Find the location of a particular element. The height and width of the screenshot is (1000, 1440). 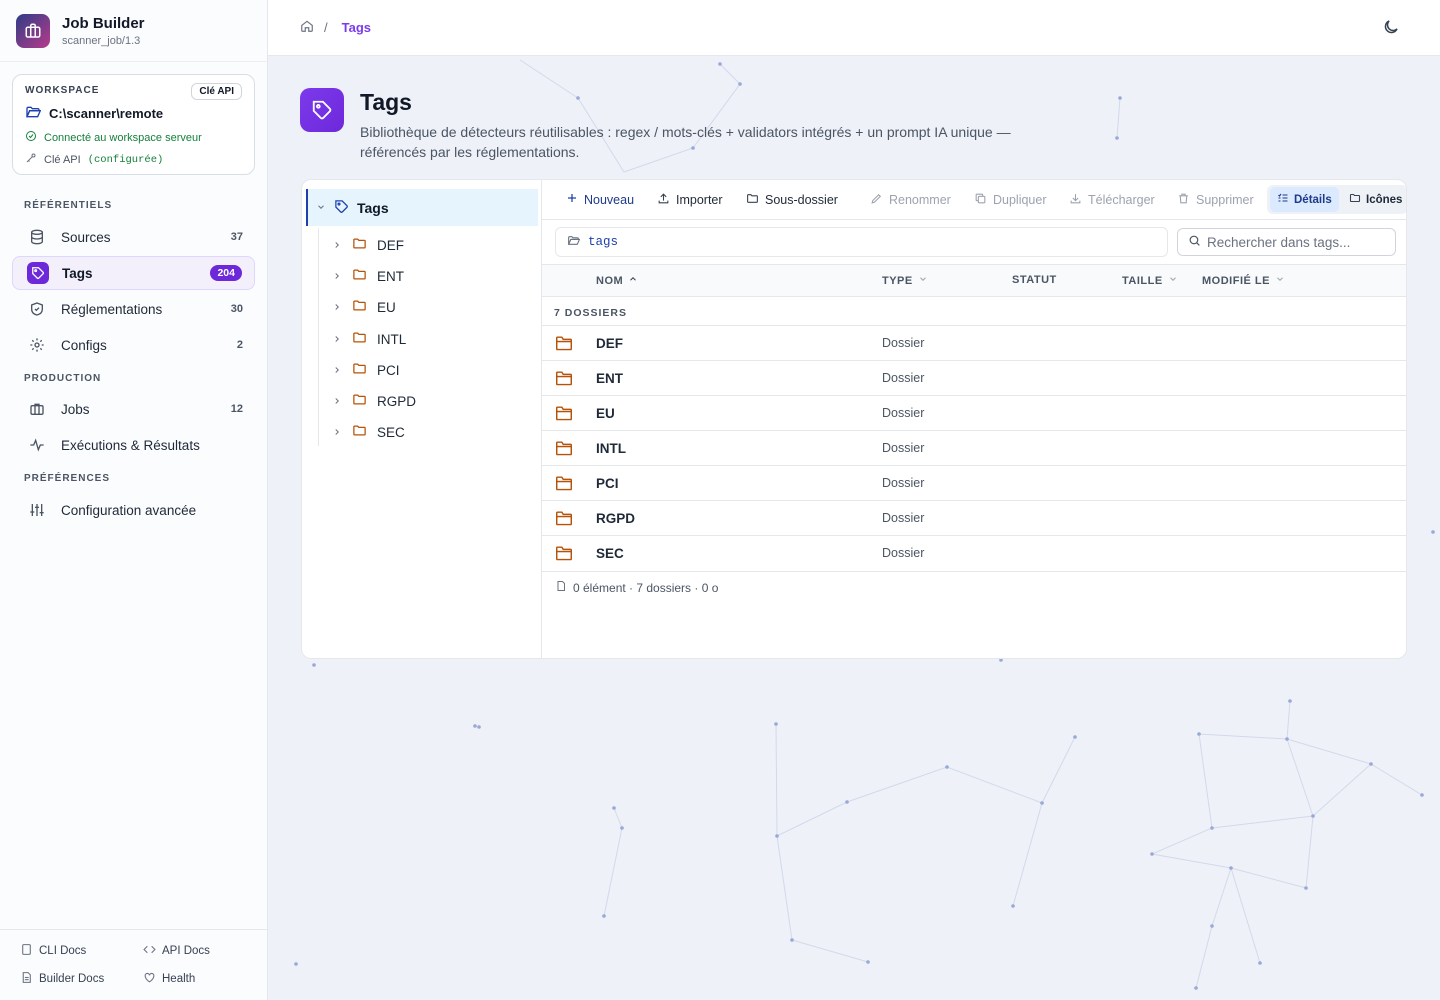

health-link: Health is located at coordinates (169, 979).